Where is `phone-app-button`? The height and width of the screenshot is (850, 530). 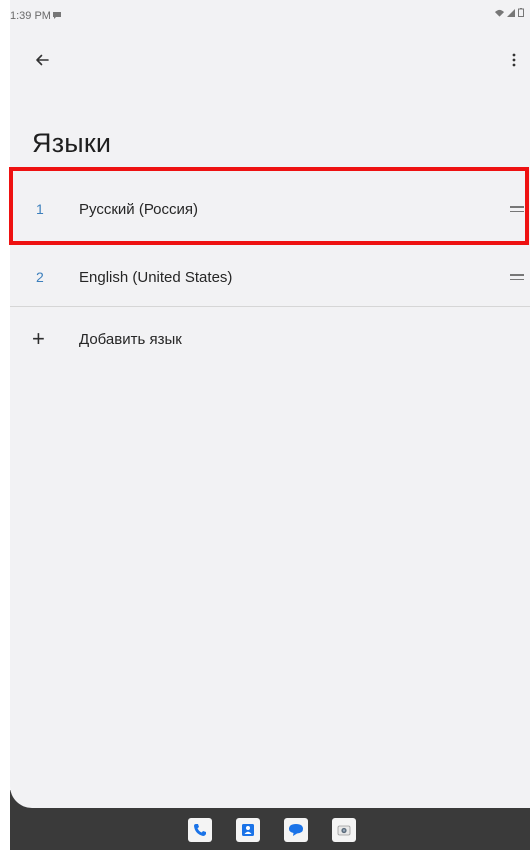
phone-app-button is located at coordinates (200, 830).